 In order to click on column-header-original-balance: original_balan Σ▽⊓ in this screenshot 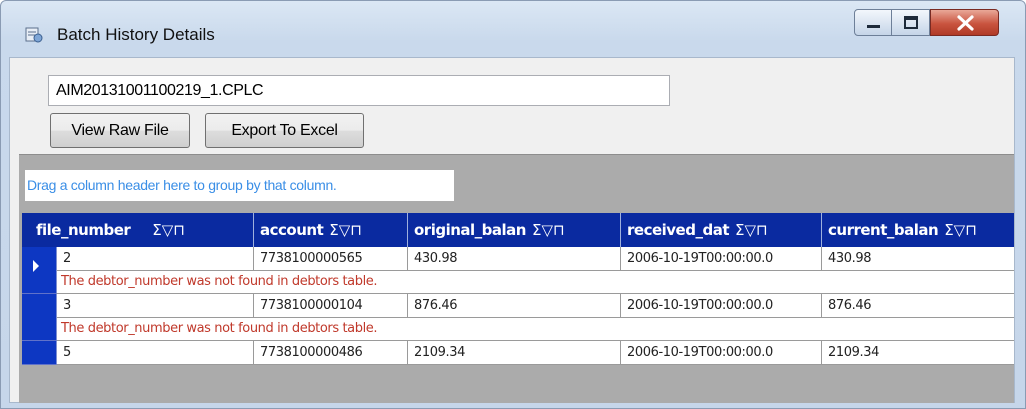, I will do `click(514, 230)`.